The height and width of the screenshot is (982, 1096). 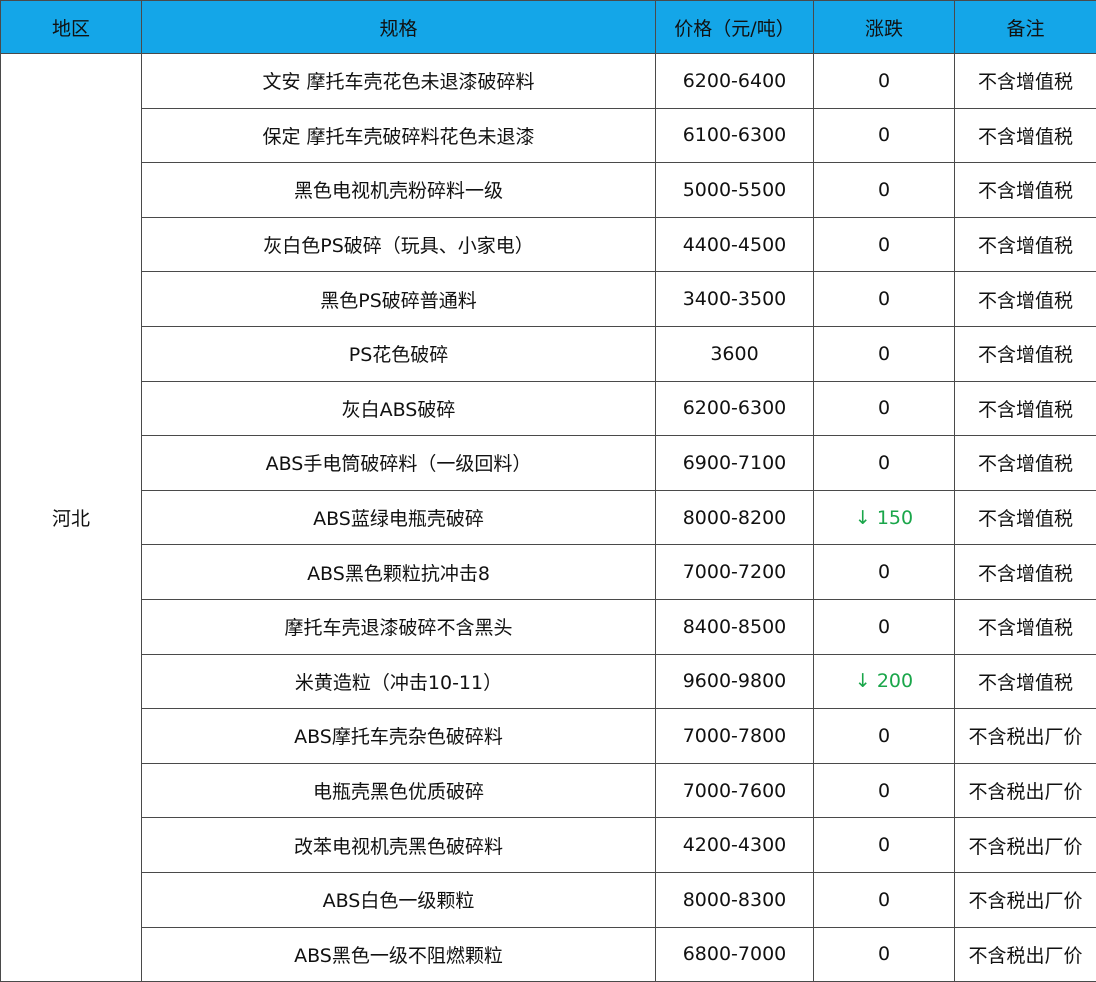 I want to click on table-row: 改苯电视机壳黑色破碎料4200-43000不含税出厂价, so click(x=548, y=845).